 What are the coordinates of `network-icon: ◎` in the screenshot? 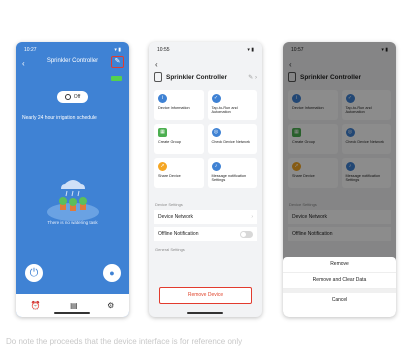 It's located at (216, 132).